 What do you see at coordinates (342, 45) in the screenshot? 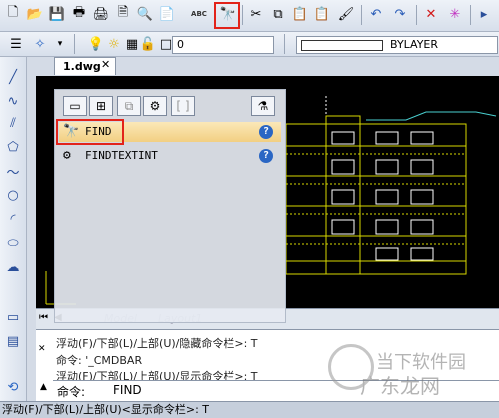
I see `linetype-swatch` at bounding box center [342, 45].